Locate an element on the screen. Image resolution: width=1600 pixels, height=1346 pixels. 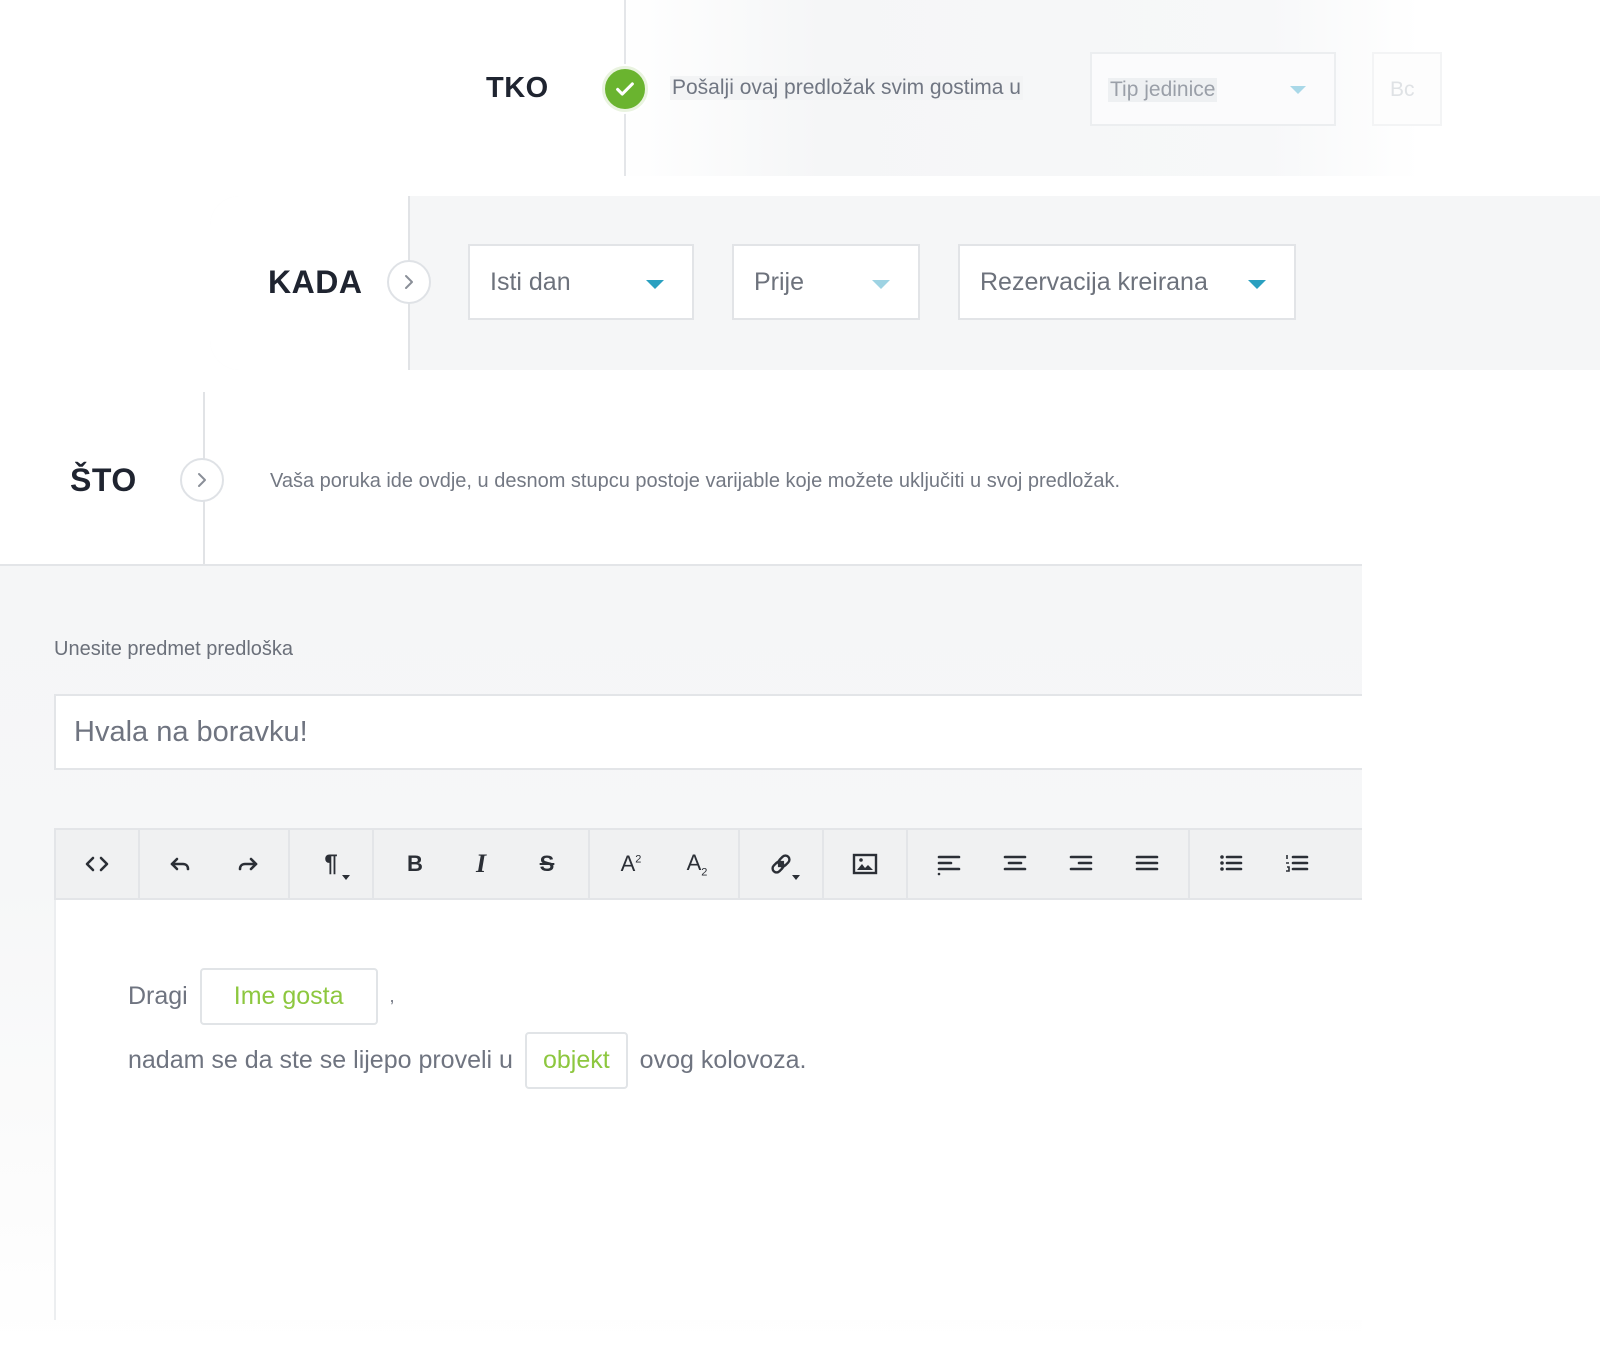
toolbar-group-style: B I S is located at coordinates (482, 864).